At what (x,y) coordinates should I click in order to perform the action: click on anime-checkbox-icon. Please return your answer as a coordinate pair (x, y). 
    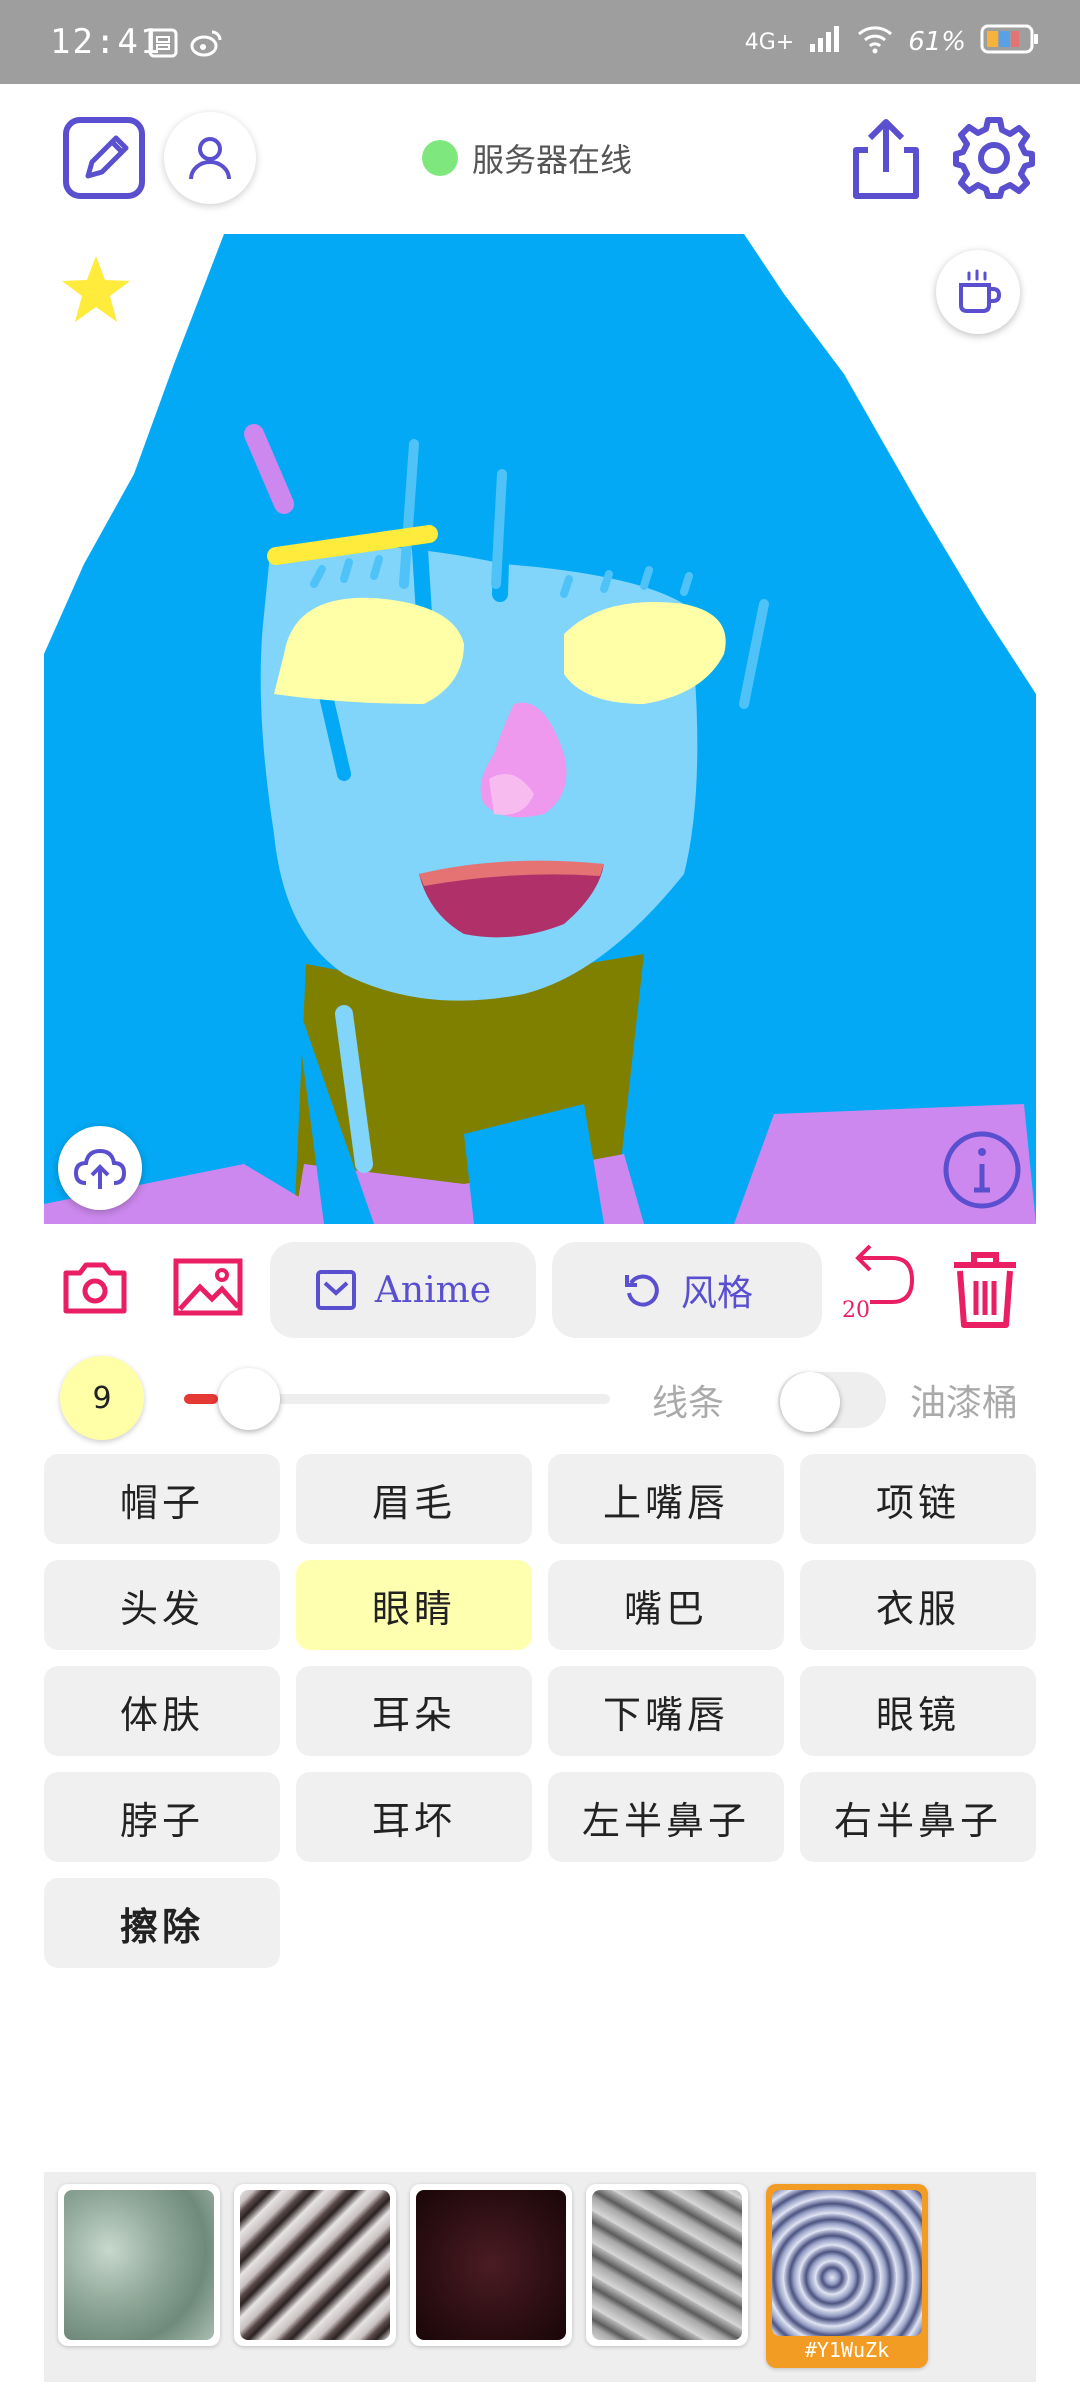
    Looking at the image, I should click on (335, 1290).